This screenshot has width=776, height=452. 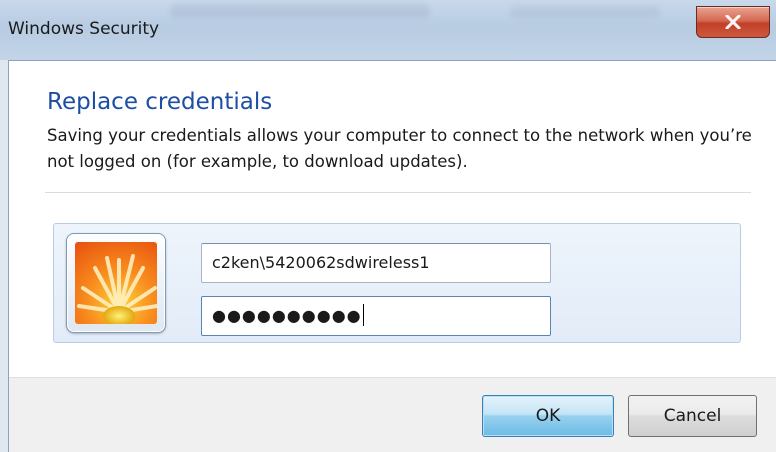 What do you see at coordinates (160, 102) in the screenshot?
I see `dialog-heading: Replace credentials` at bounding box center [160, 102].